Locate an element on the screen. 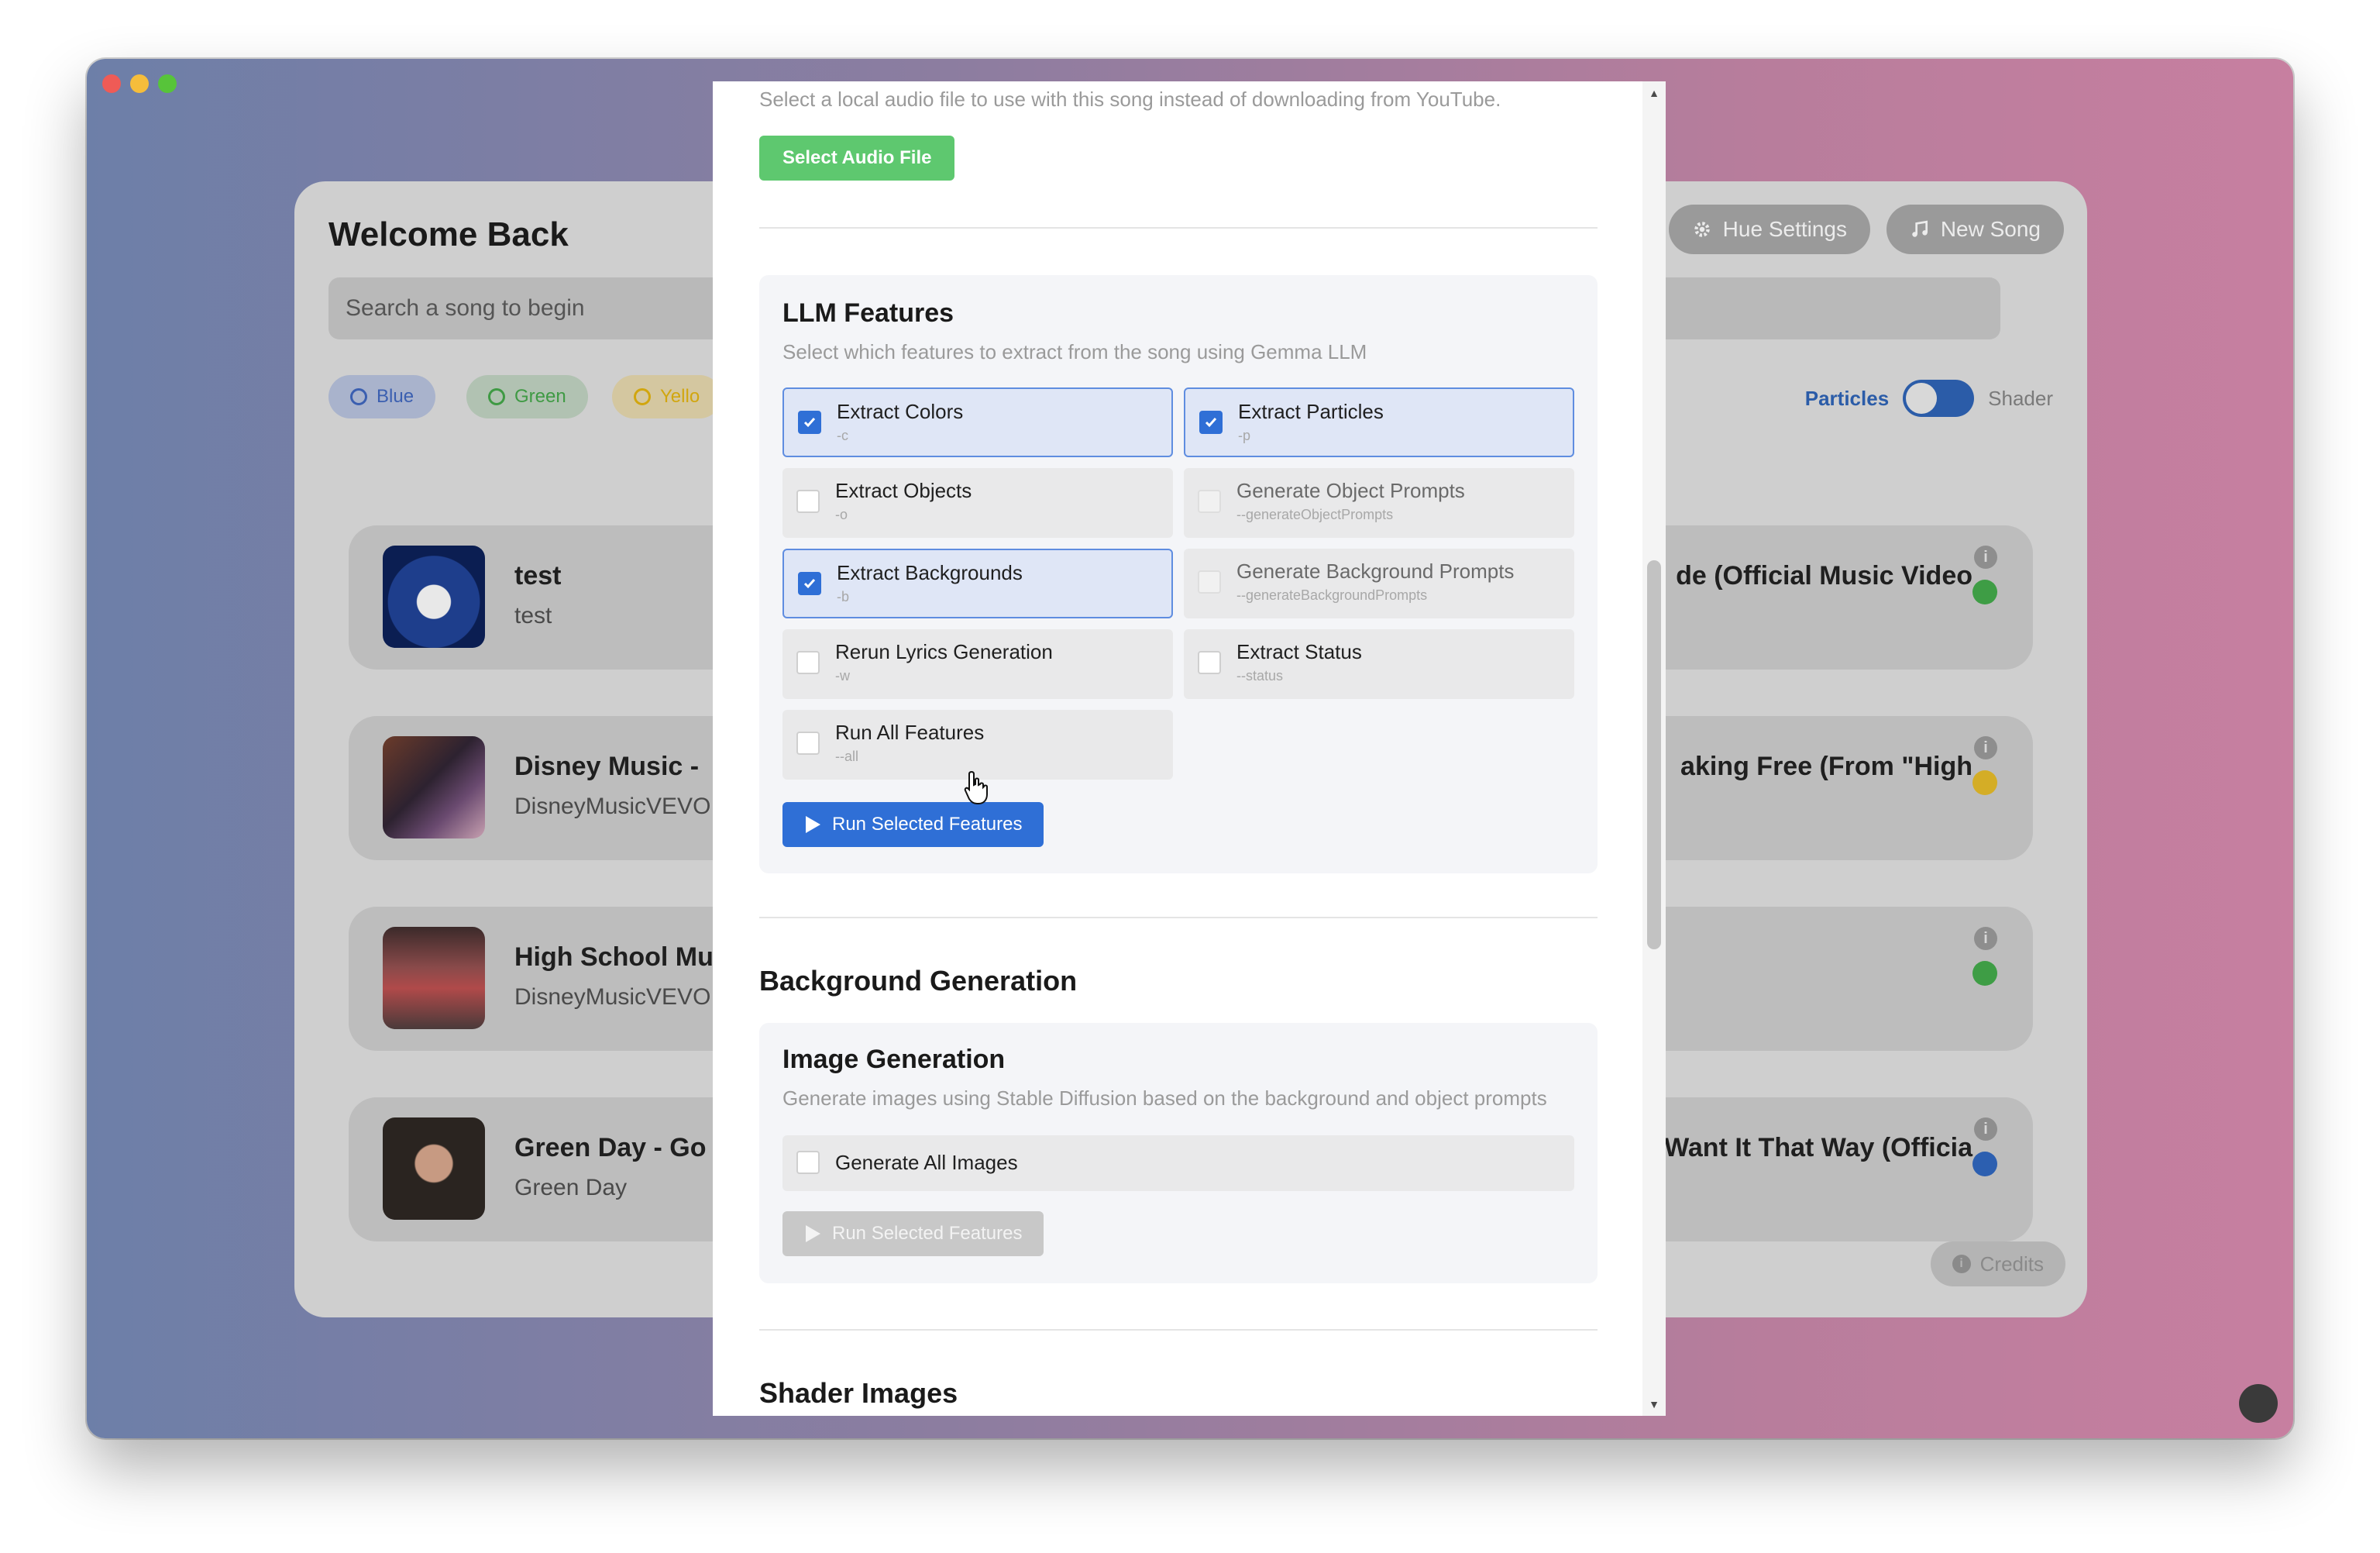  particles-label: Particles is located at coordinates (1847, 398).